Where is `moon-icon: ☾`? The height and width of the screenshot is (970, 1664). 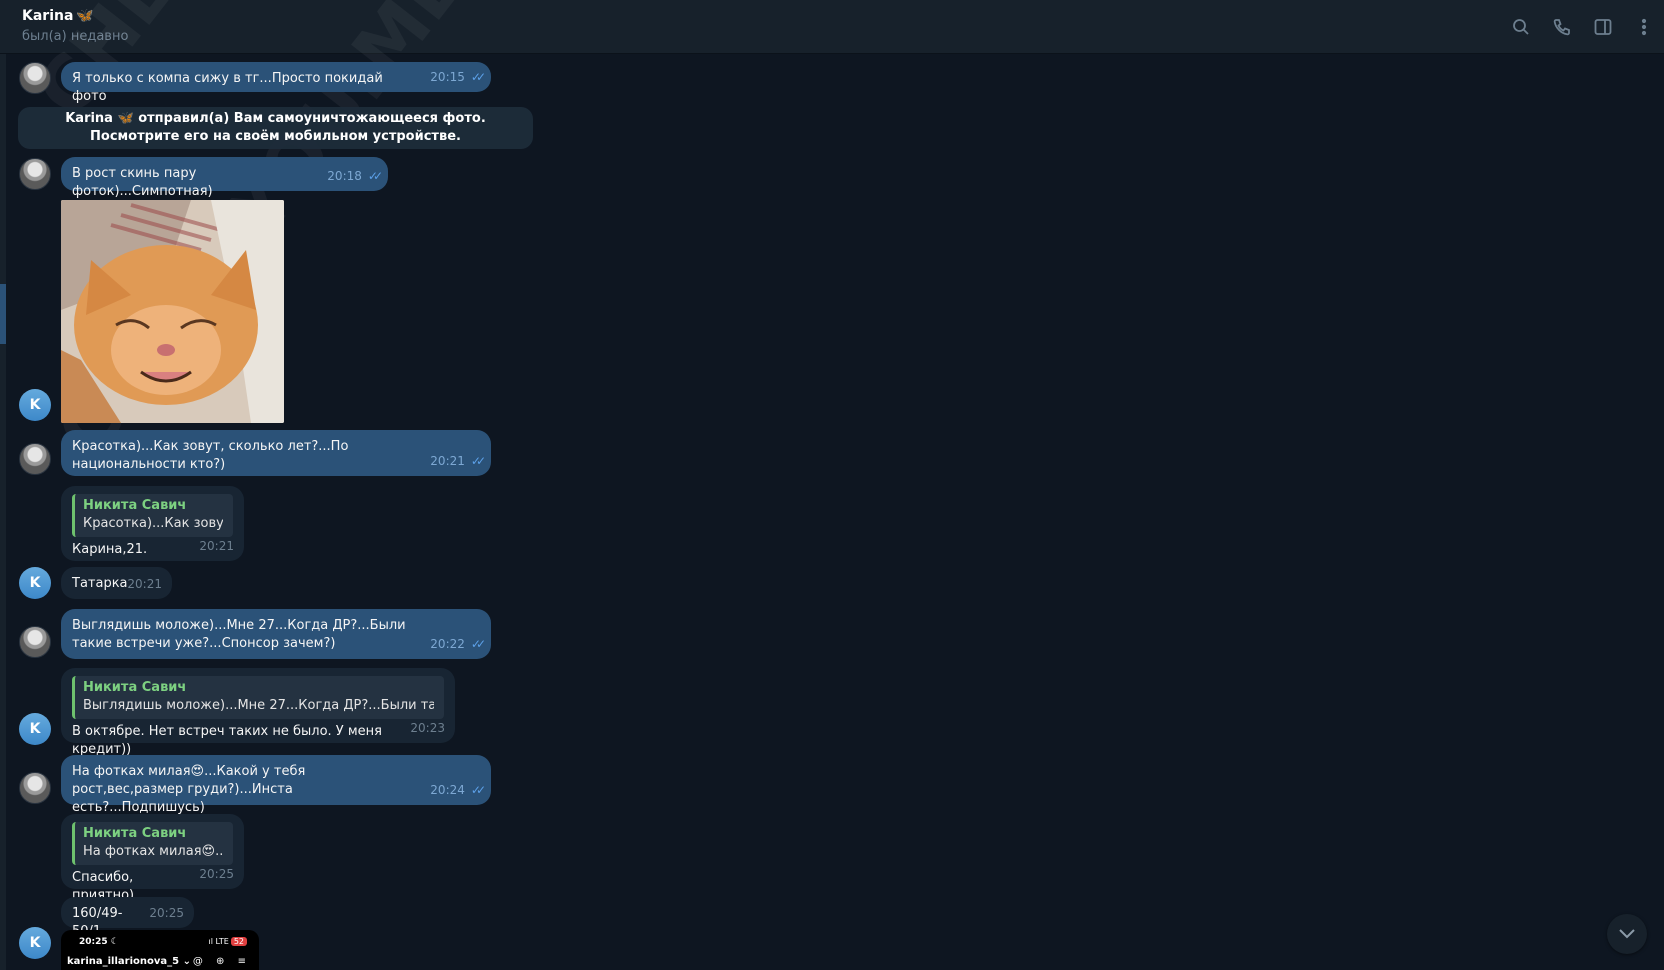
moon-icon: ☾ is located at coordinates (114, 942).